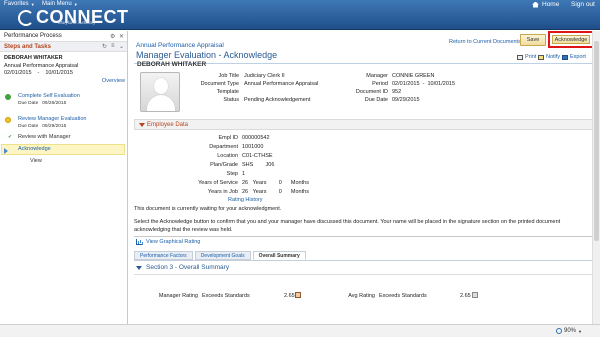  What do you see at coordinates (259, 92) in the screenshot?
I see `field-document-id: Document ID` at bounding box center [259, 92].